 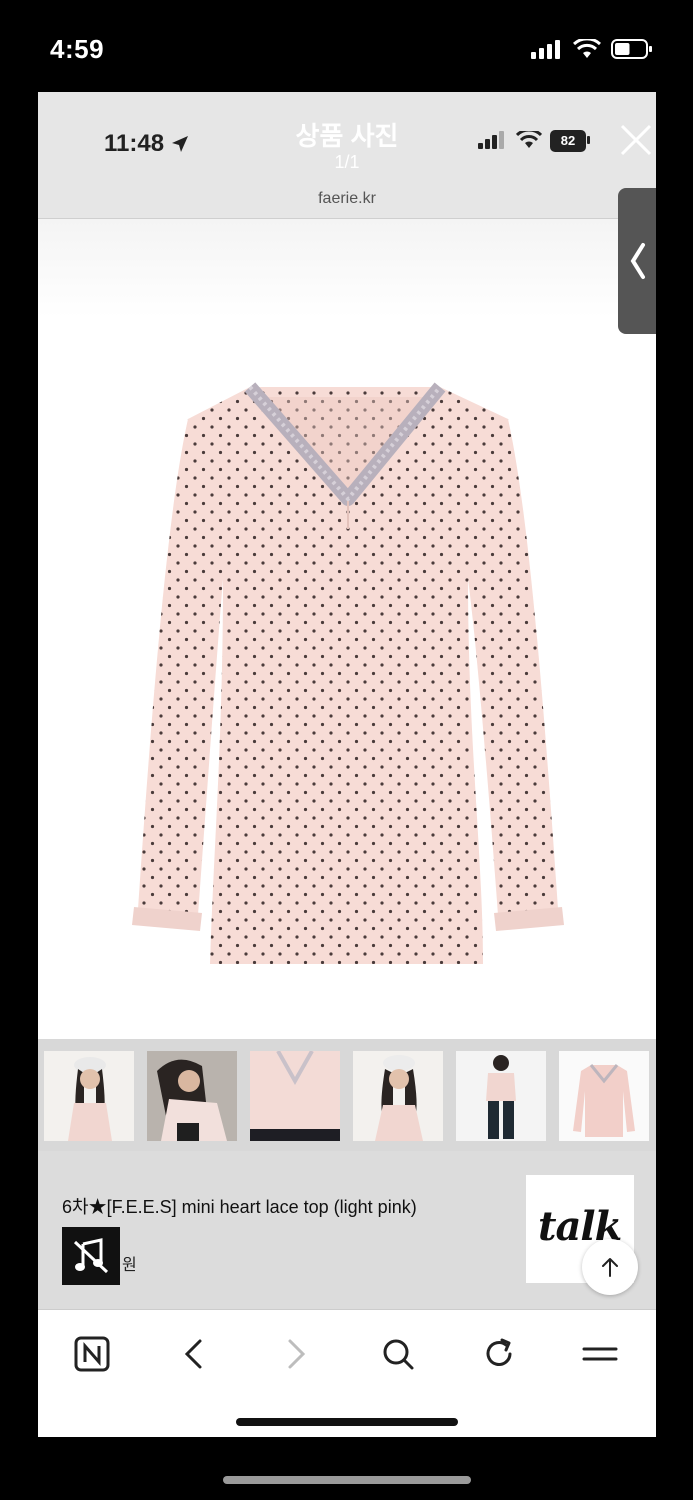 I want to click on chevron-right-icon, so click(x=297, y=1354).